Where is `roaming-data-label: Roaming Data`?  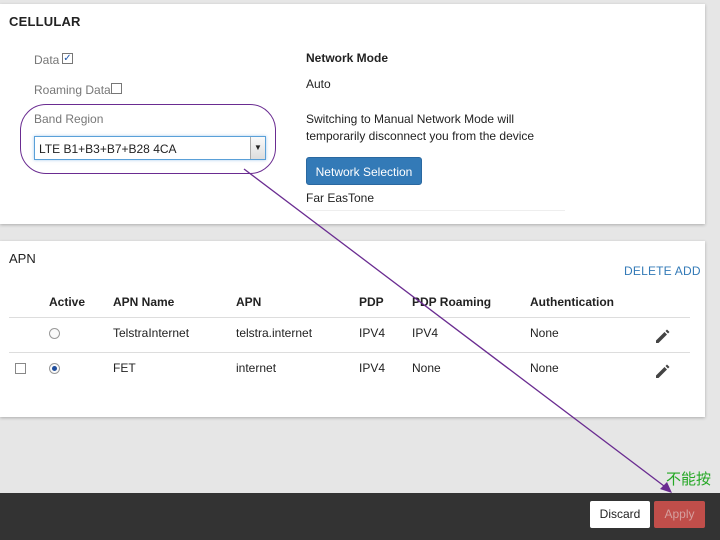
roaming-data-label: Roaming Data is located at coordinates (72, 90).